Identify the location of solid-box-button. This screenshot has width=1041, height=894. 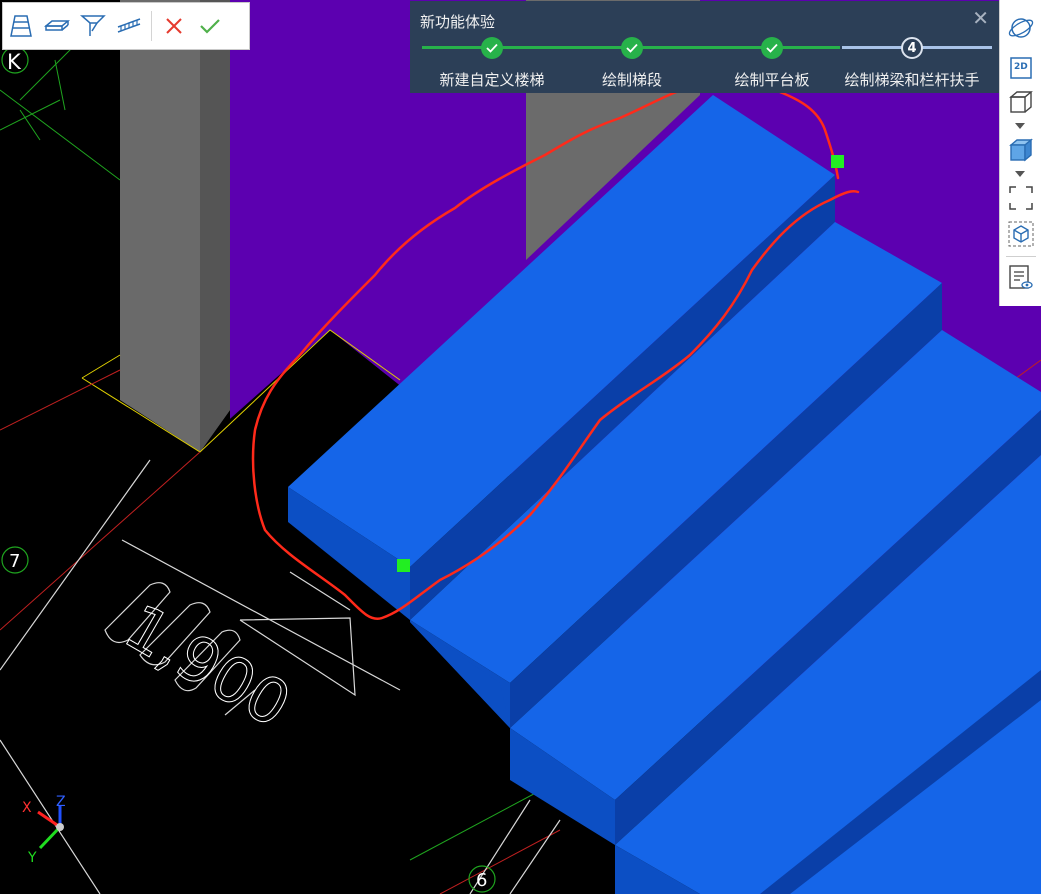
(1021, 150).